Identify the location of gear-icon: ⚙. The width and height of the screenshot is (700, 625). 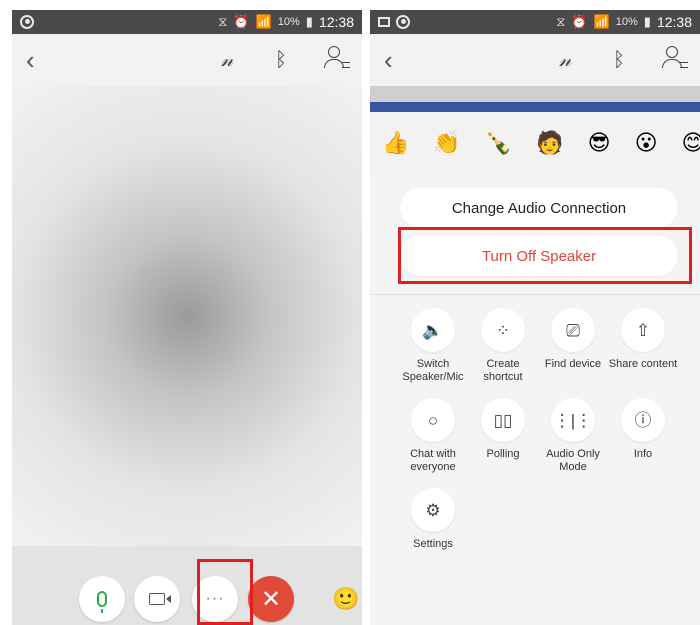
(433, 510).